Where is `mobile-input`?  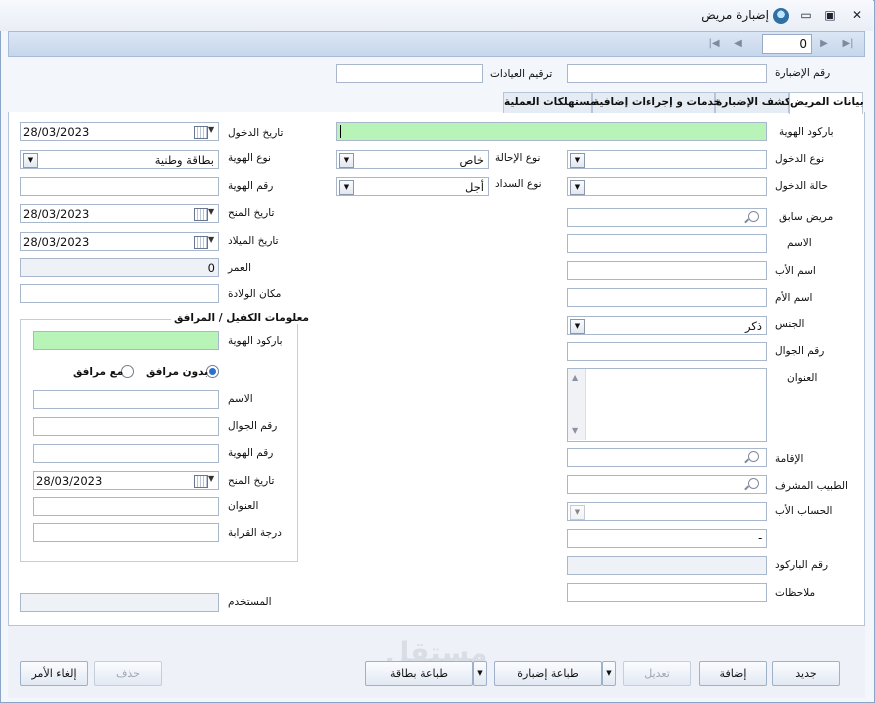
mobile-input is located at coordinates (667, 351).